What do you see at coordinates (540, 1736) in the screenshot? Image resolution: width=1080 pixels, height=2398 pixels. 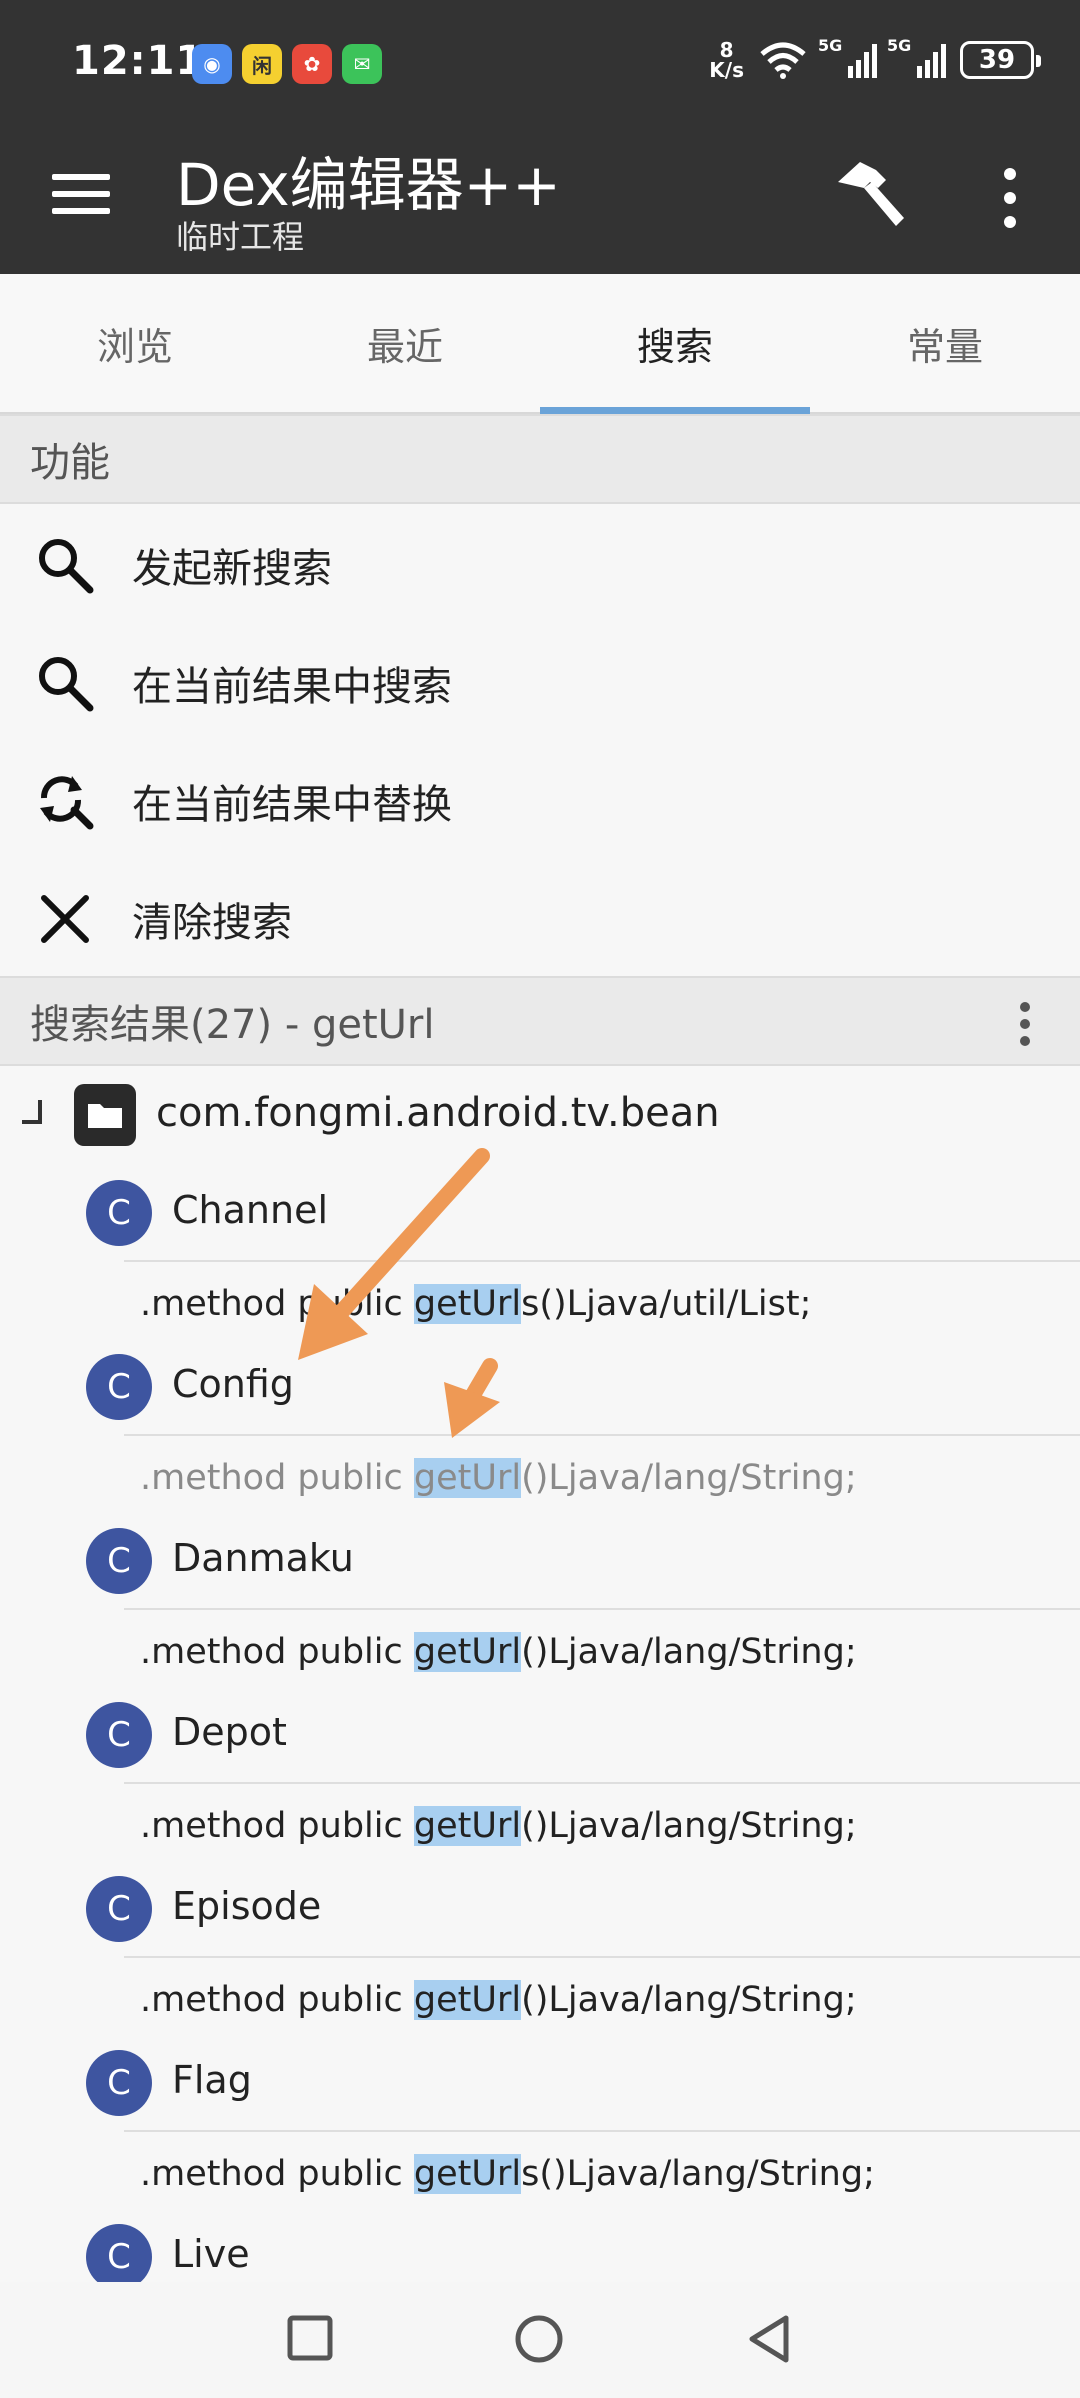 I see `class-row: C Depot` at bounding box center [540, 1736].